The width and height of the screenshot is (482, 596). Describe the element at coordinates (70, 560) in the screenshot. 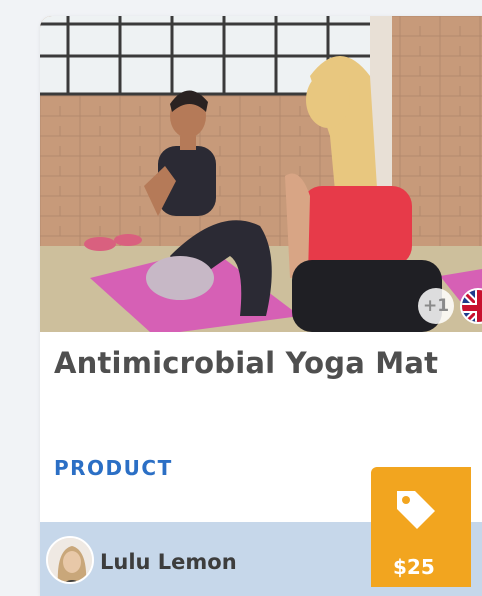

I see `author-avatar` at that location.